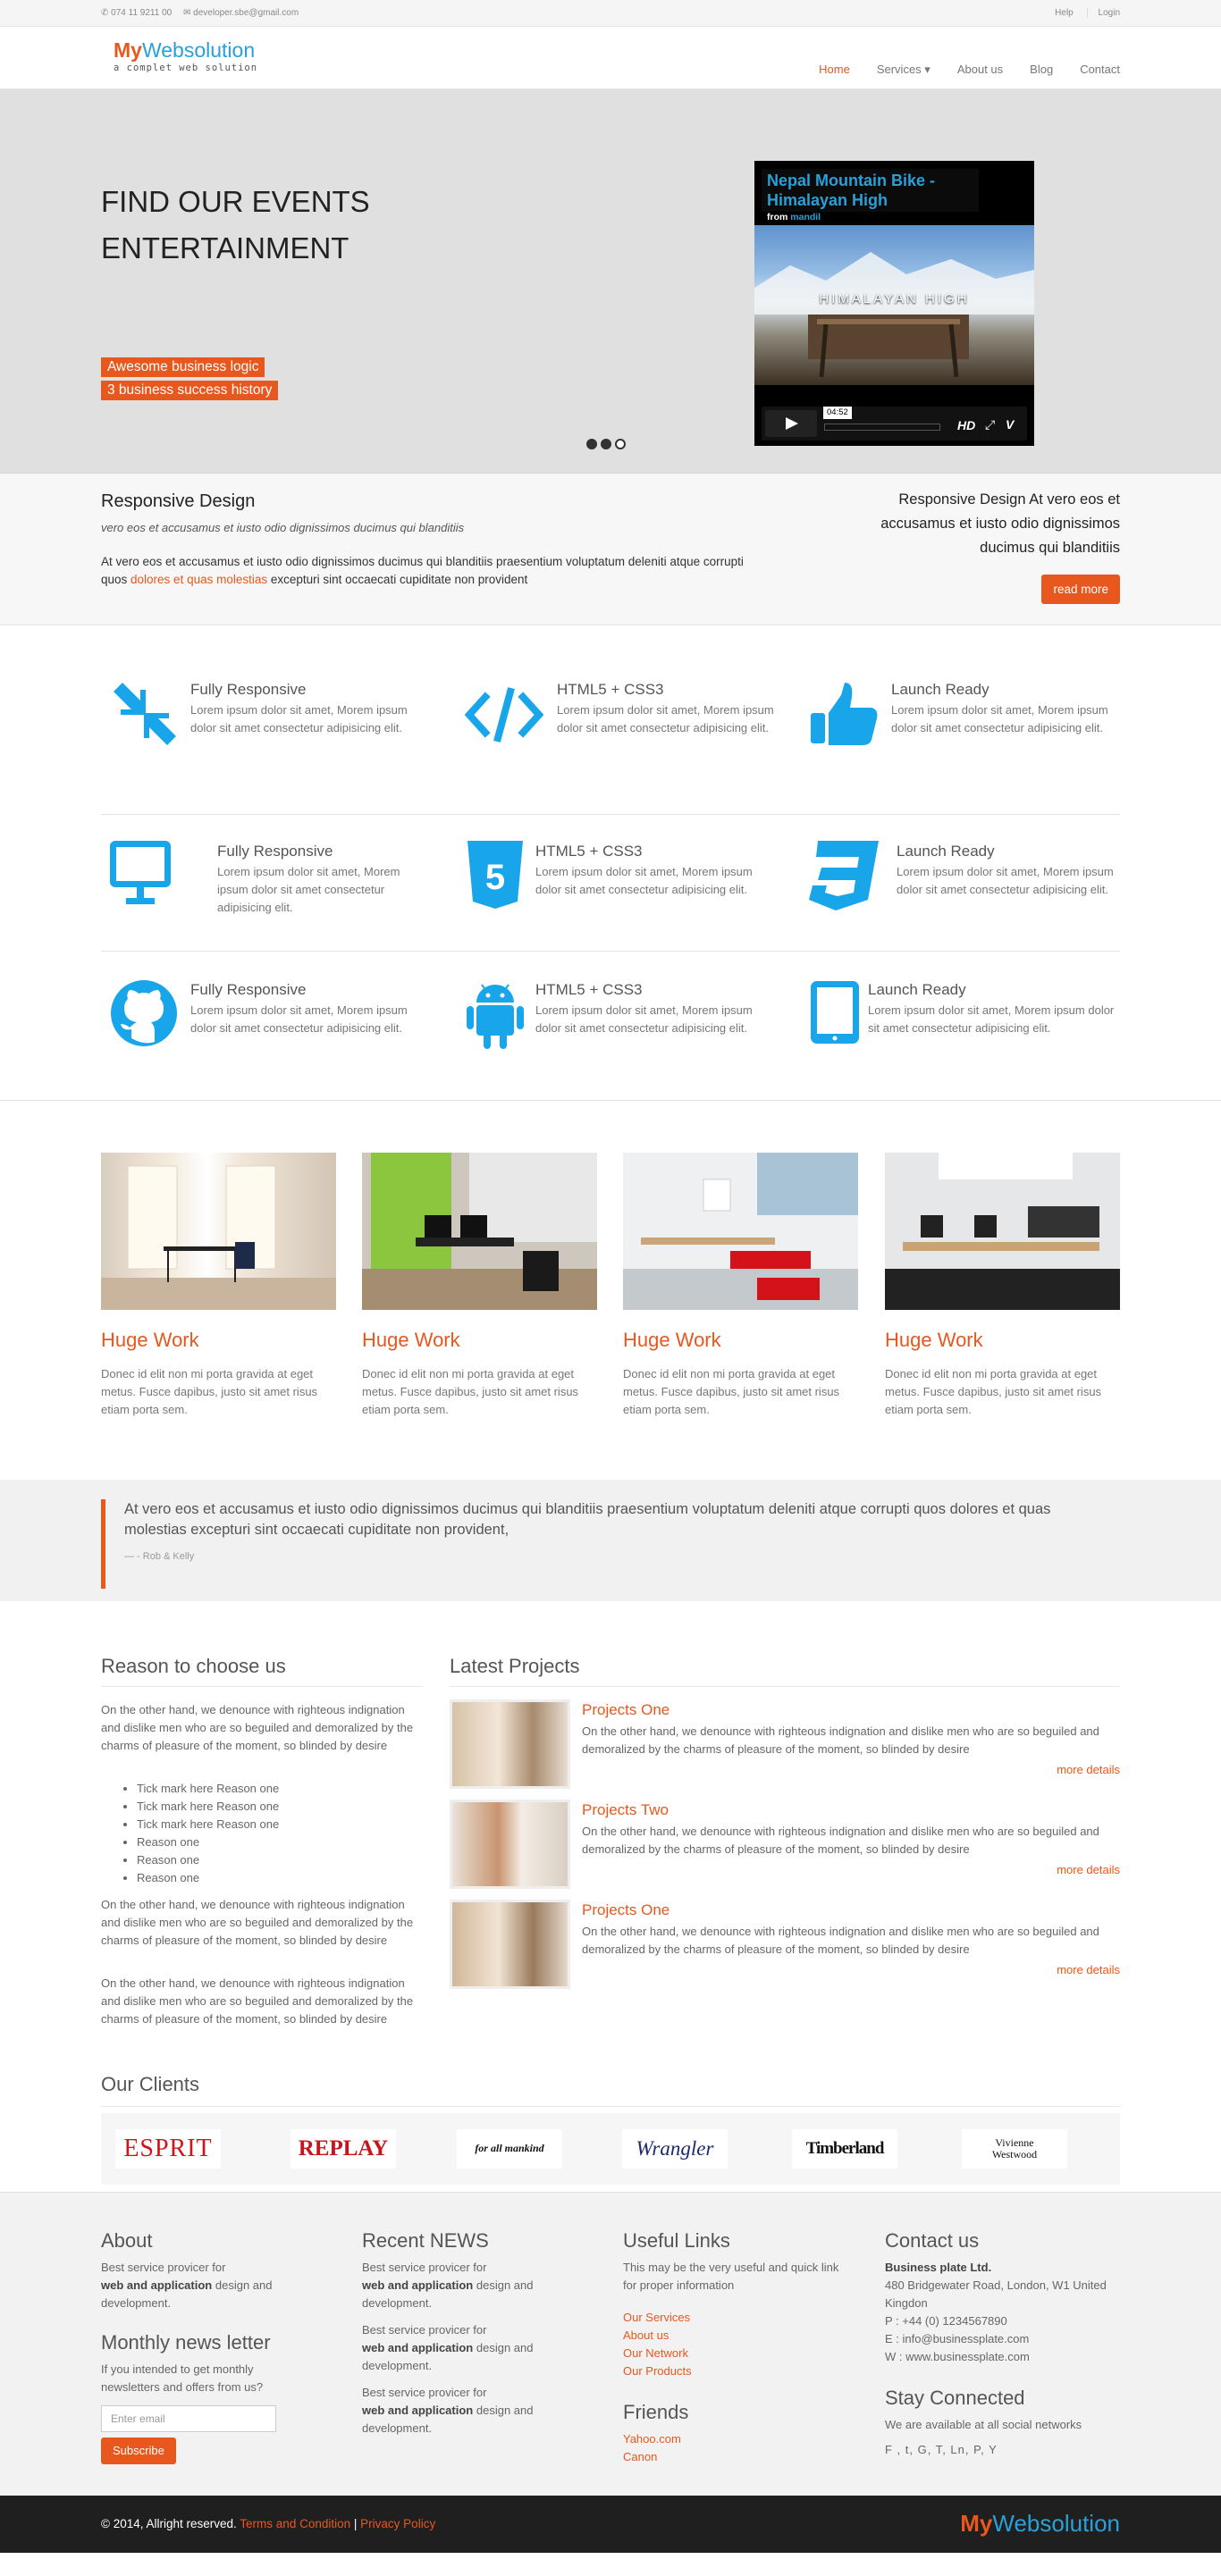  What do you see at coordinates (966, 425) in the screenshot?
I see `hd-toggle: HD` at bounding box center [966, 425].